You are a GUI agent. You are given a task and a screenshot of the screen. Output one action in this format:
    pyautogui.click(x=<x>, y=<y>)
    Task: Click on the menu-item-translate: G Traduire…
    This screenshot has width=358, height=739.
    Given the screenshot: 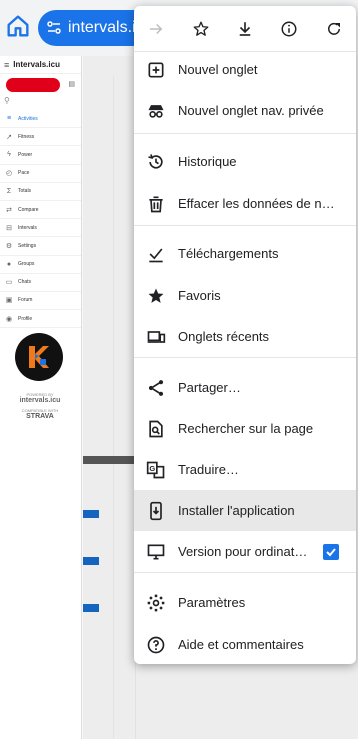 What is the action you would take?
    pyautogui.click(x=245, y=469)
    